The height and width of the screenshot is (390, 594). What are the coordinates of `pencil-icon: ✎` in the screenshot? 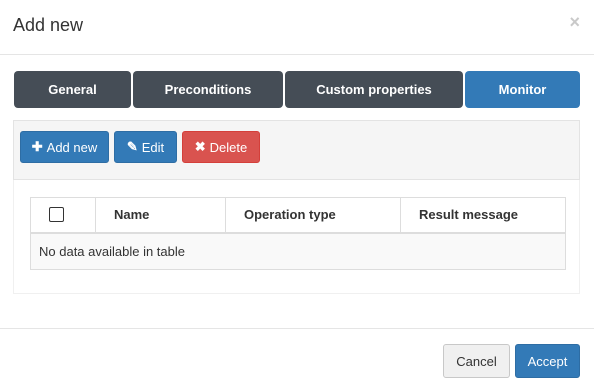 It's located at (132, 146).